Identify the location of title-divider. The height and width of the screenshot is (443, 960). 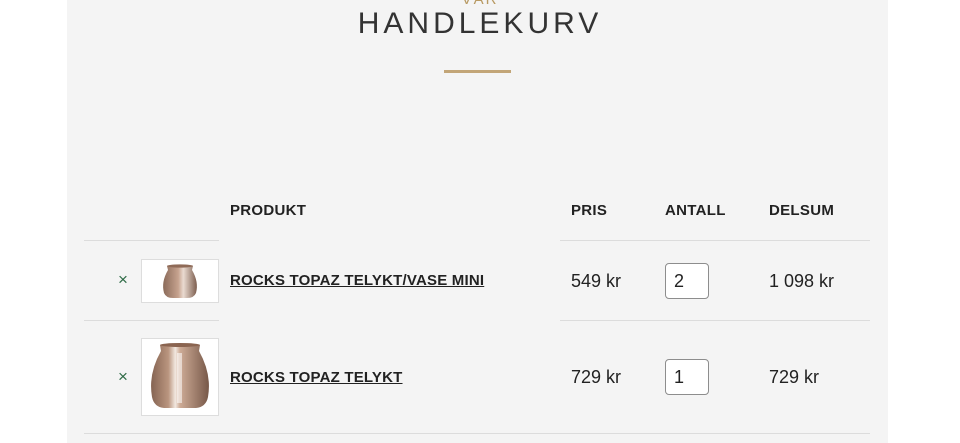
(477, 71).